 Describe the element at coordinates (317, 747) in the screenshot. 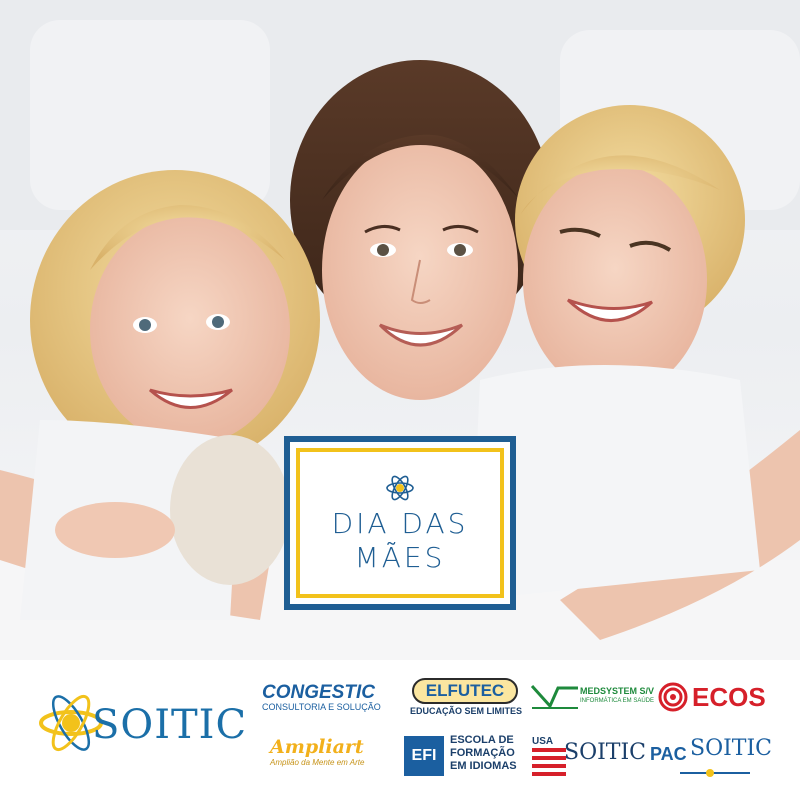

I see `ampliart-name: Ampliart` at that location.